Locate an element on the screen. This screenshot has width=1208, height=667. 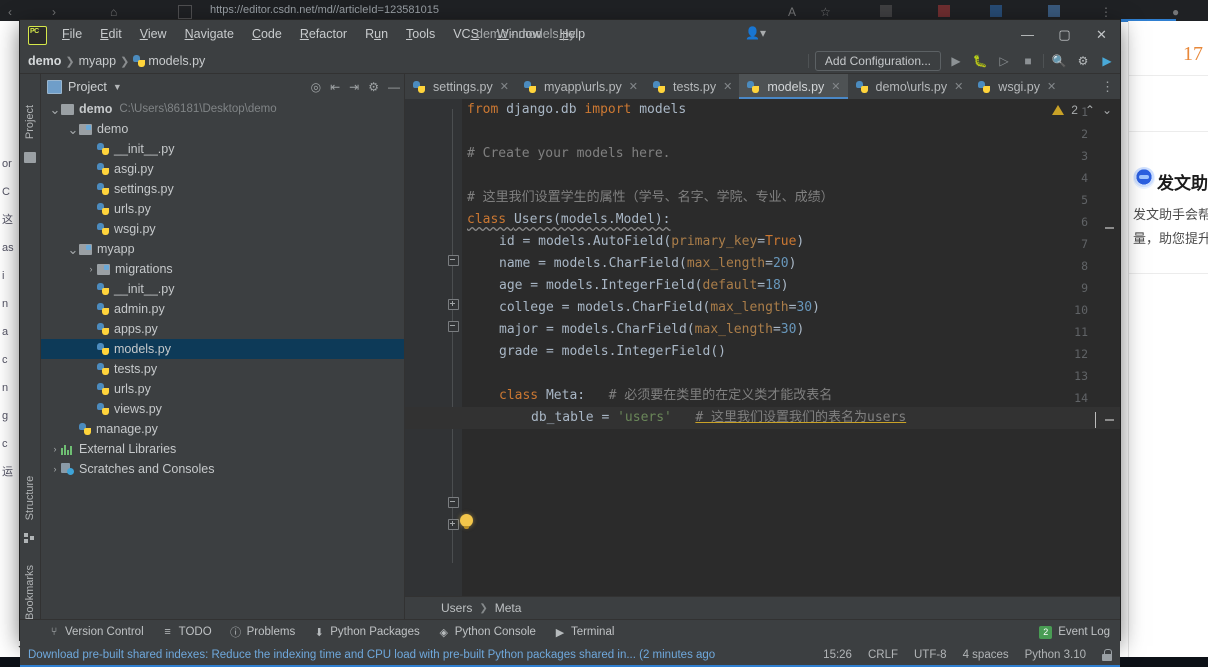
fold-marker-class-users is located at coordinates (453, 326).